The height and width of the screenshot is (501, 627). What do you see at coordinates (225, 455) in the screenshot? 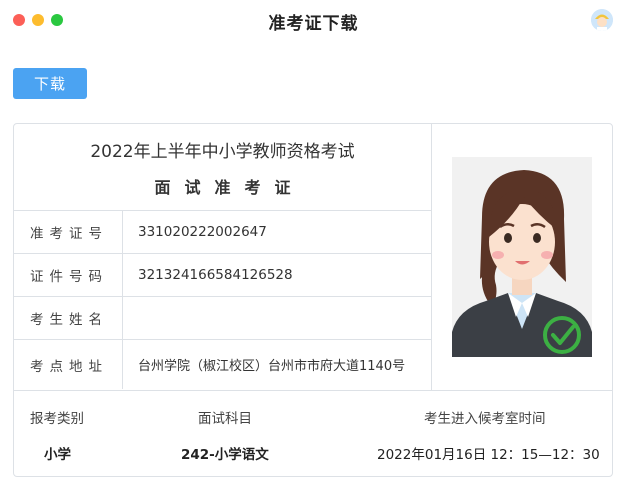
I see `subject-value: 242-小学语文` at bounding box center [225, 455].